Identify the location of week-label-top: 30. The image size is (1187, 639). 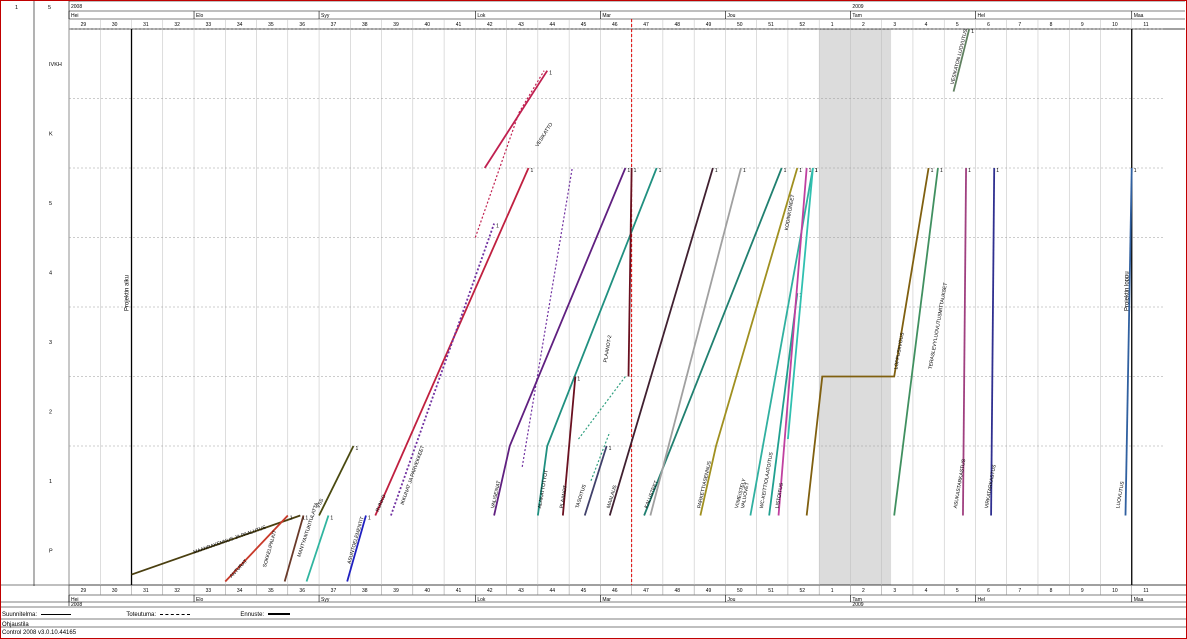
(115, 25).